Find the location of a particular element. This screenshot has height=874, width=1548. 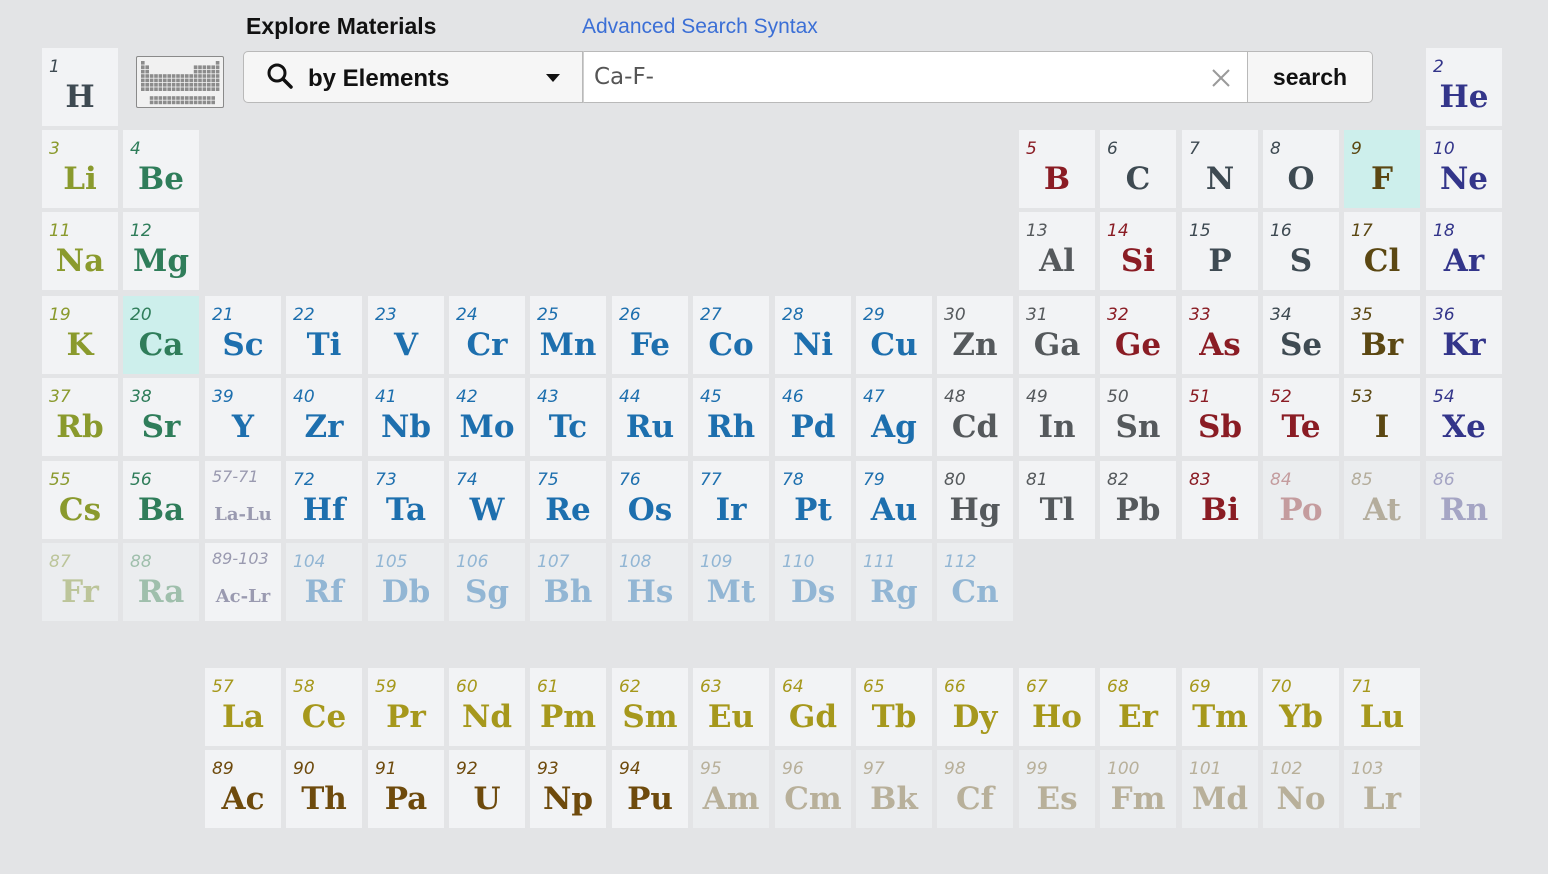

element-cell-cd: 48 Cd is located at coordinates (975, 417).